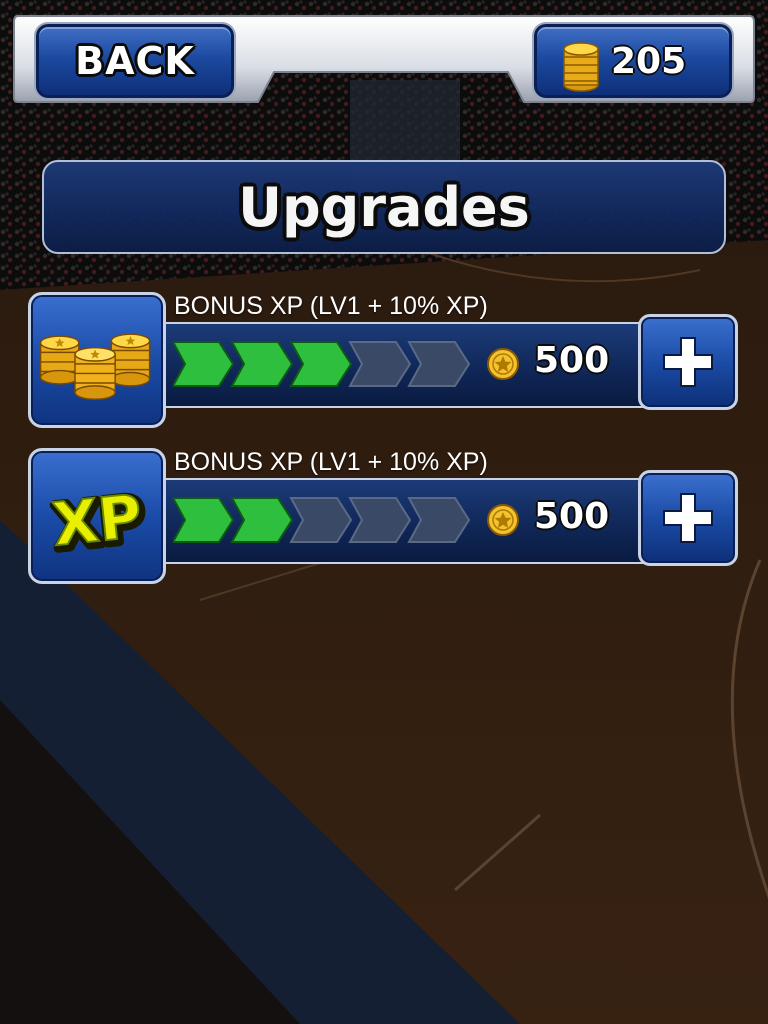 The width and height of the screenshot is (768, 1024). I want to click on coin-balance-value: 205, so click(649, 61).